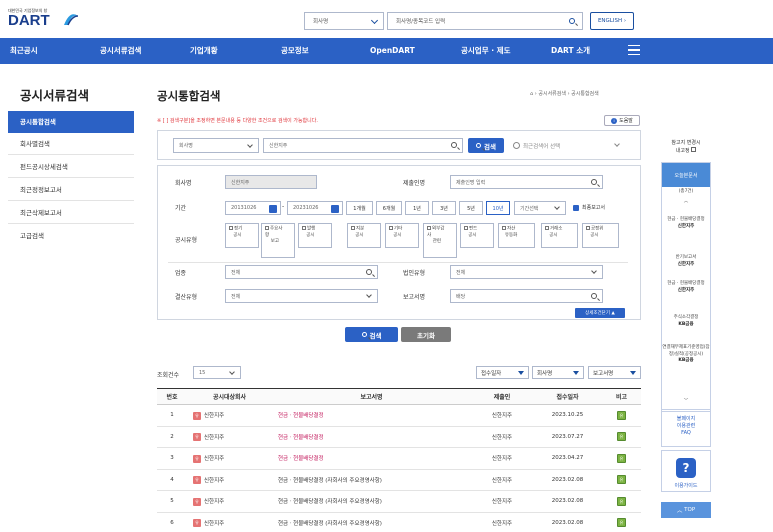  Describe the element at coordinates (389, 208) in the screenshot. I see `period-6m-button: 6개월` at that location.